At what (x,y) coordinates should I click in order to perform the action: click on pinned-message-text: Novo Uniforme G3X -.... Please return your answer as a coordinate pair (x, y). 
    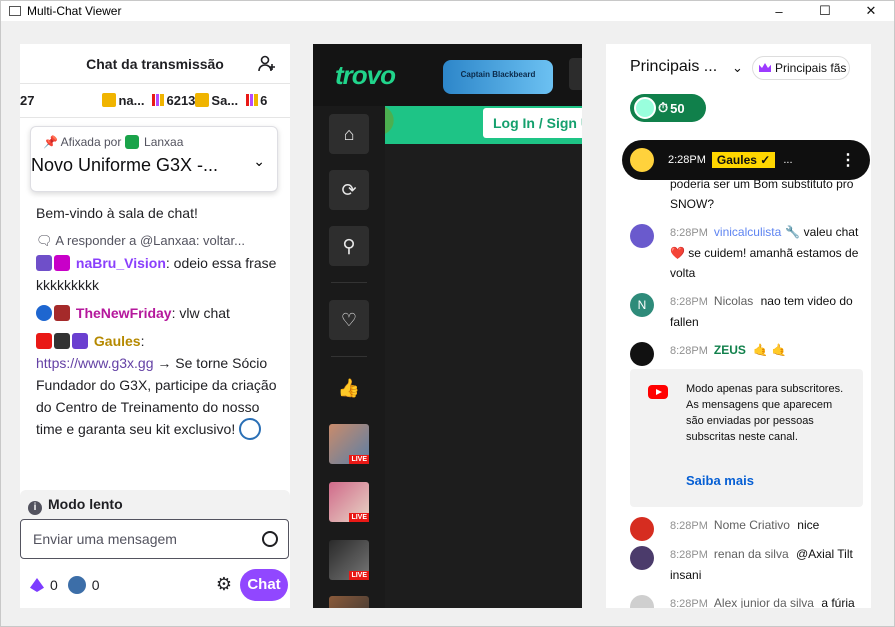
    Looking at the image, I should click on (125, 165).